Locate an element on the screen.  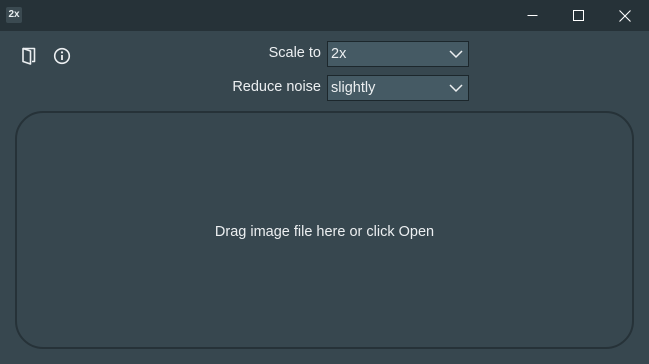
app-icon: 2x is located at coordinates (14, 15).